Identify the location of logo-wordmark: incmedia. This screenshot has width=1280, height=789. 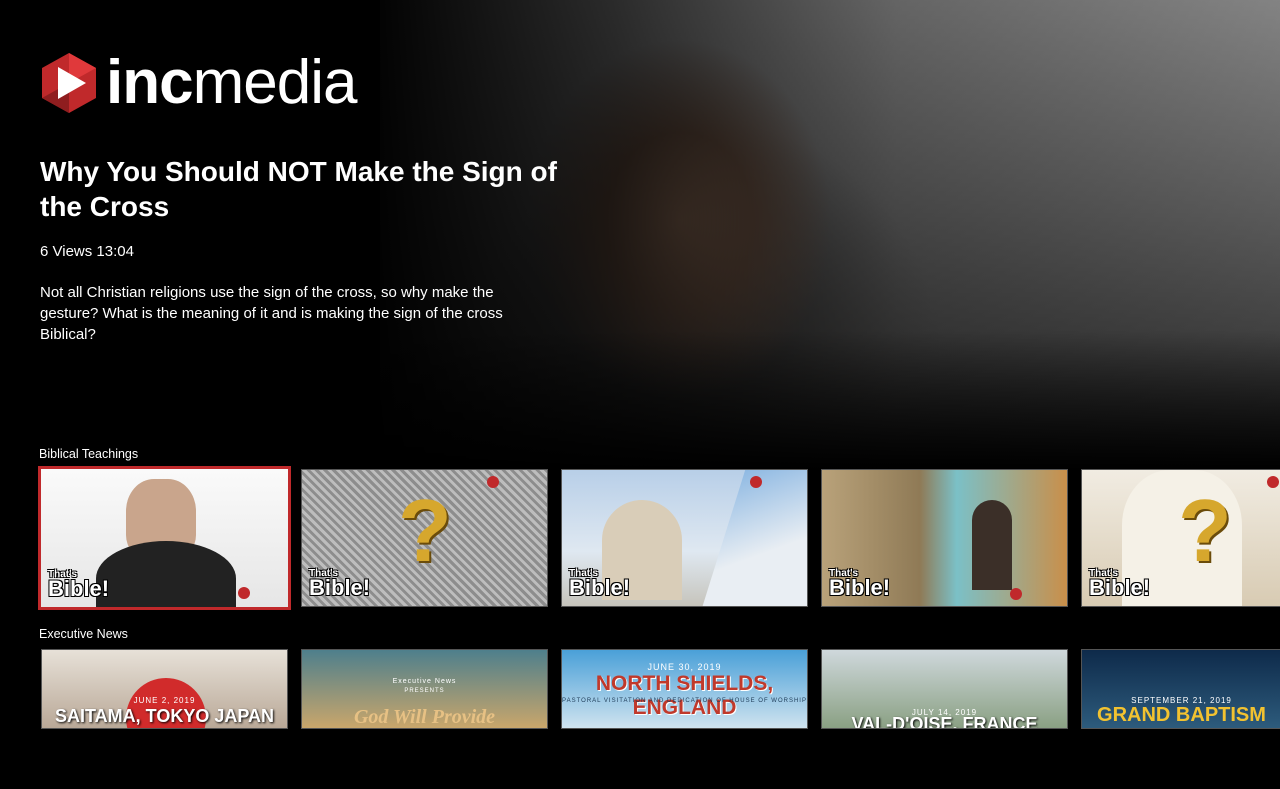
(231, 82).